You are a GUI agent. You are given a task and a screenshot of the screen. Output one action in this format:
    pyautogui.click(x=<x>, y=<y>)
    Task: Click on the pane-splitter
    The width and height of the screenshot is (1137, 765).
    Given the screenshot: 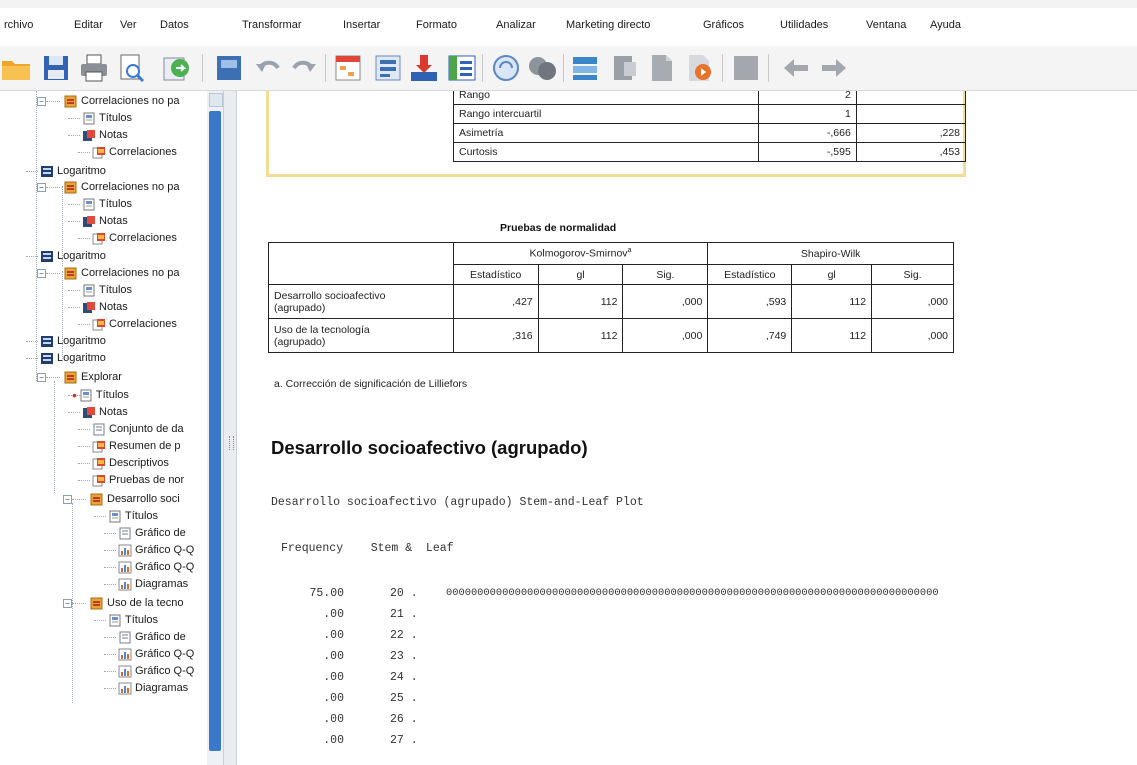 What is the action you would take?
    pyautogui.click(x=230, y=428)
    